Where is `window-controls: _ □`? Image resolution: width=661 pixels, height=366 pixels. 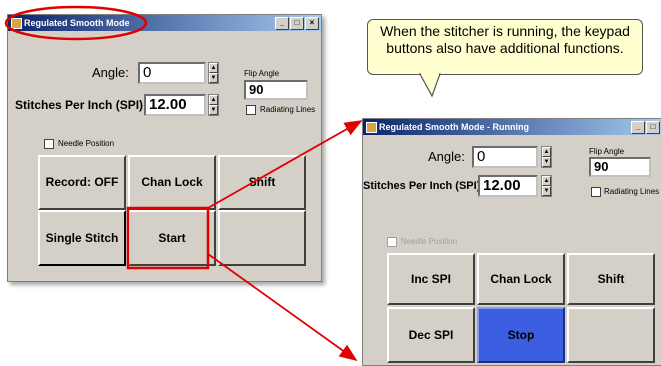 window-controls: _ □ is located at coordinates (645, 127).